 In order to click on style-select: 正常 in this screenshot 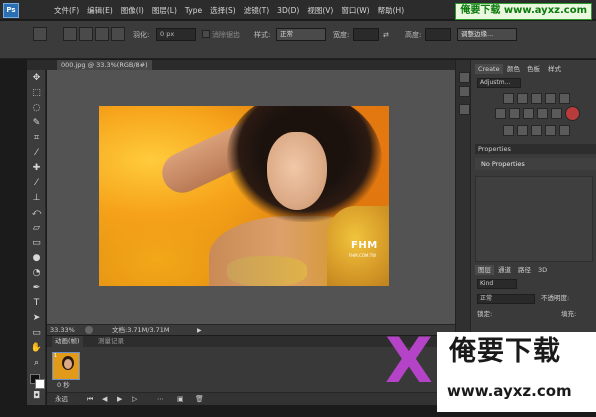, I will do `click(301, 34)`.